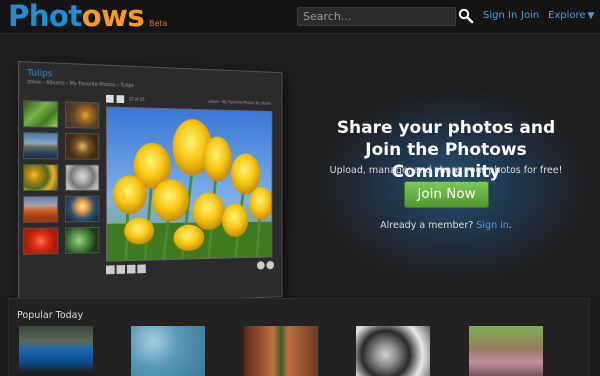 This screenshot has width=600, height=376. I want to click on photo-counter: 12 of 20, so click(136, 99).